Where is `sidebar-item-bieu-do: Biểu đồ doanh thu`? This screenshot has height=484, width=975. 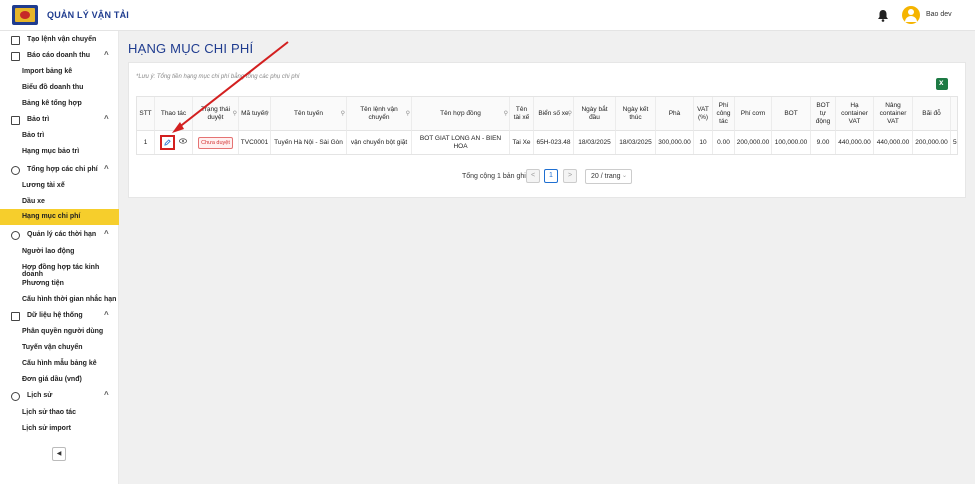
sidebar-item-bieu-do: Biểu đồ doanh thu is located at coordinates (59, 88).